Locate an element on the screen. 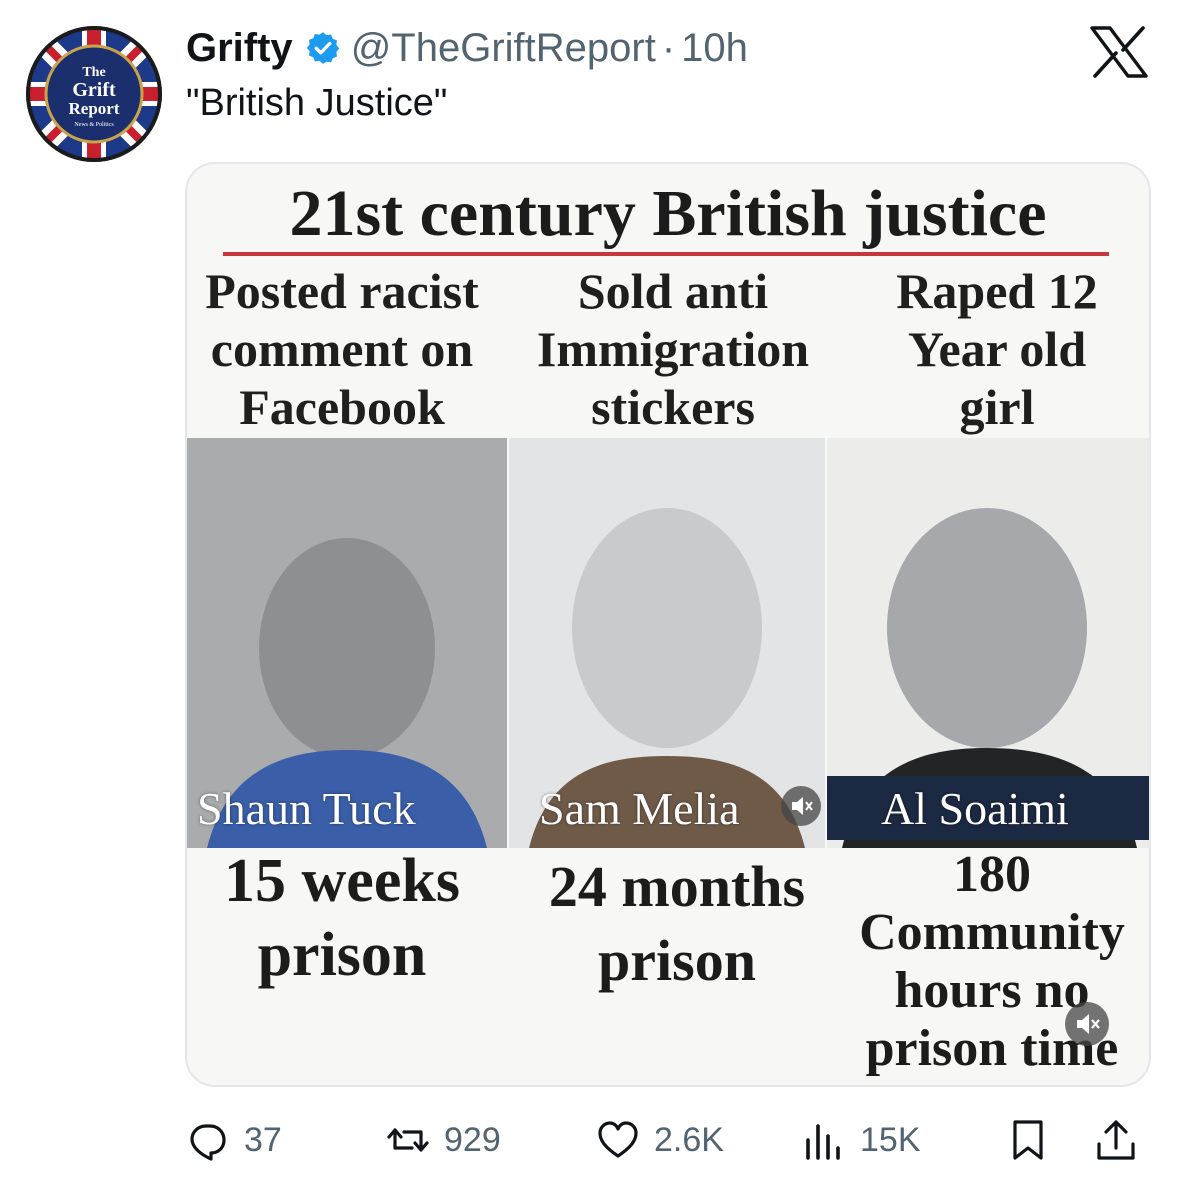  reply-count: 37 is located at coordinates (263, 1139).